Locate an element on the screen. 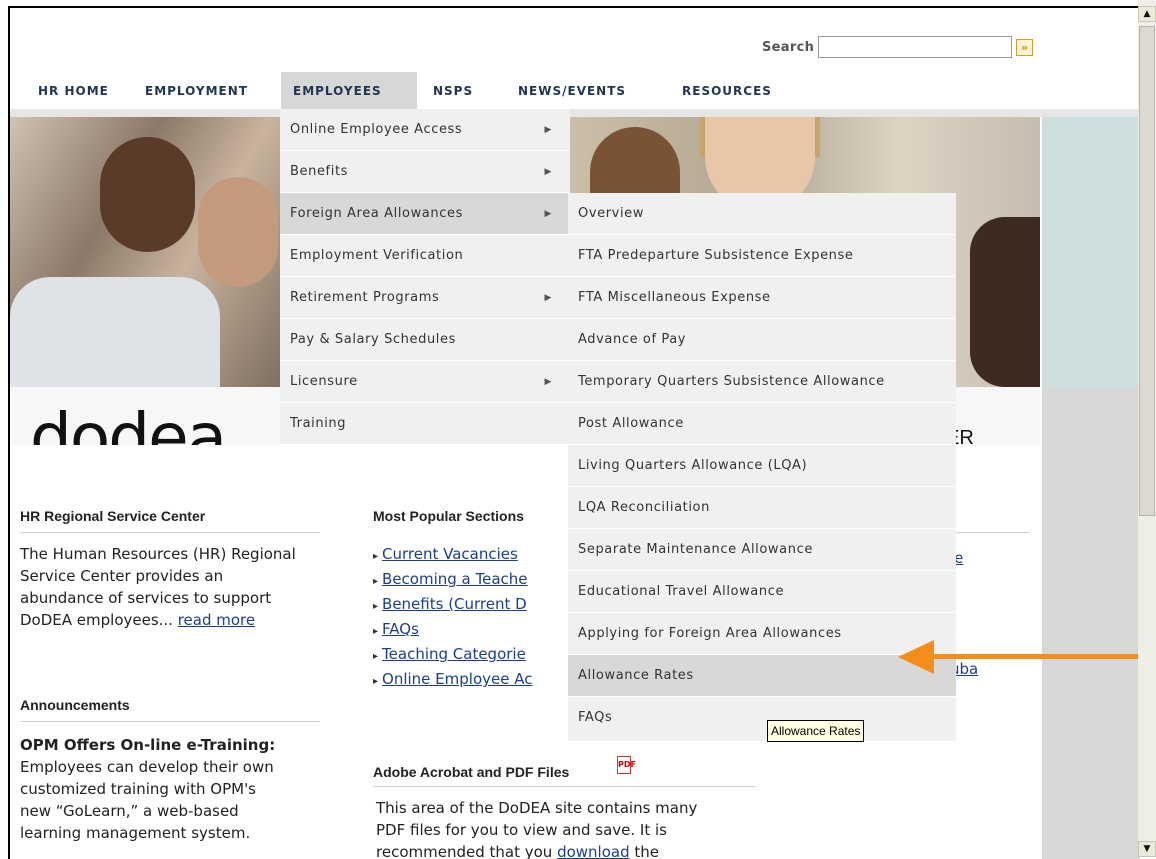 This screenshot has width=1156, height=859. text-line: recommended that you download the is located at coordinates (586, 850).